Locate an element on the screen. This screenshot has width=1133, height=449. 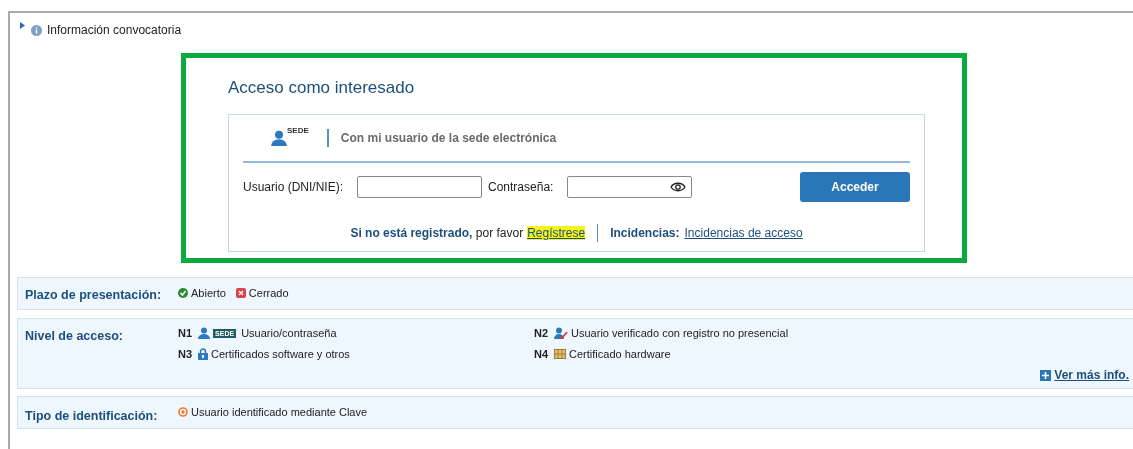
level-code: N1 is located at coordinates (185, 333).